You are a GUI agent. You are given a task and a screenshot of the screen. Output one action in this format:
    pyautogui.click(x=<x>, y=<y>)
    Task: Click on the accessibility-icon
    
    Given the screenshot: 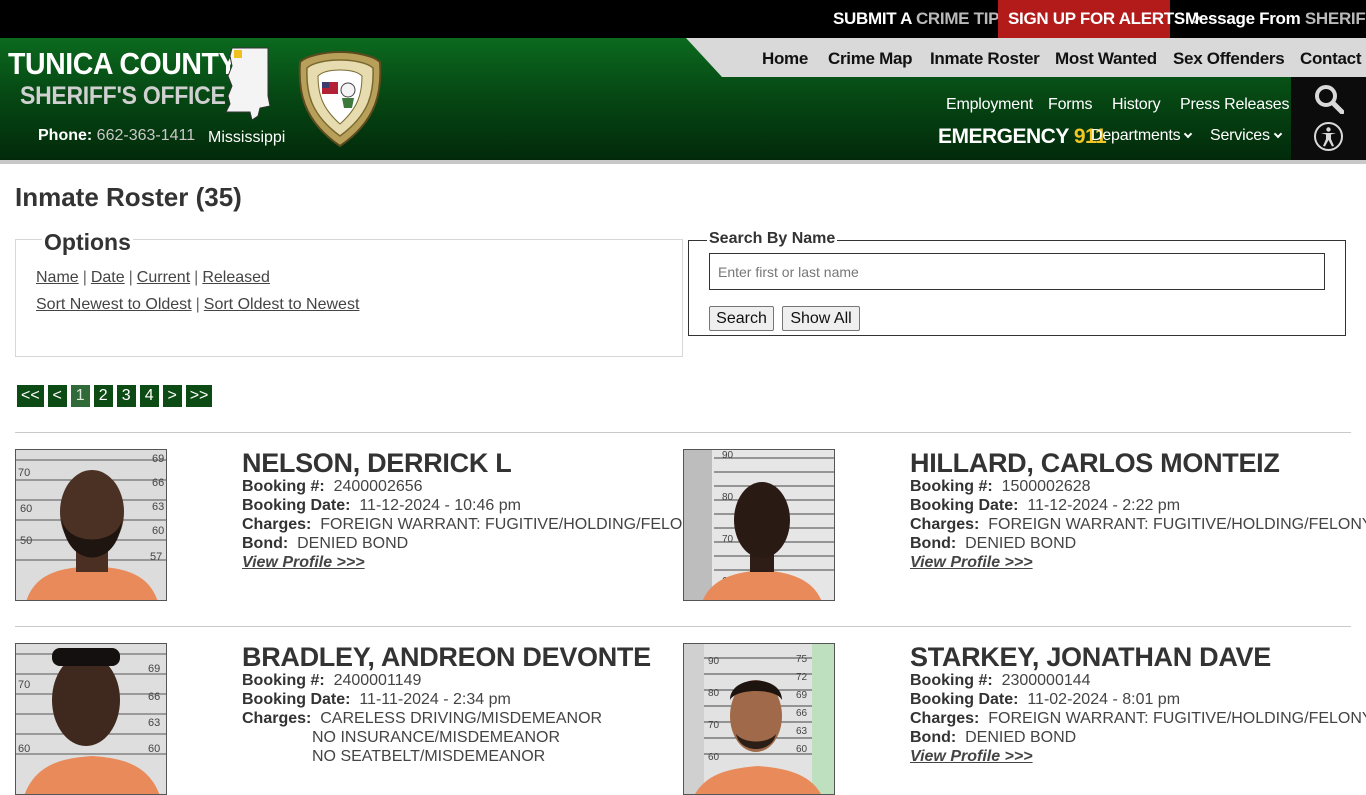 What is the action you would take?
    pyautogui.click(x=1328, y=136)
    